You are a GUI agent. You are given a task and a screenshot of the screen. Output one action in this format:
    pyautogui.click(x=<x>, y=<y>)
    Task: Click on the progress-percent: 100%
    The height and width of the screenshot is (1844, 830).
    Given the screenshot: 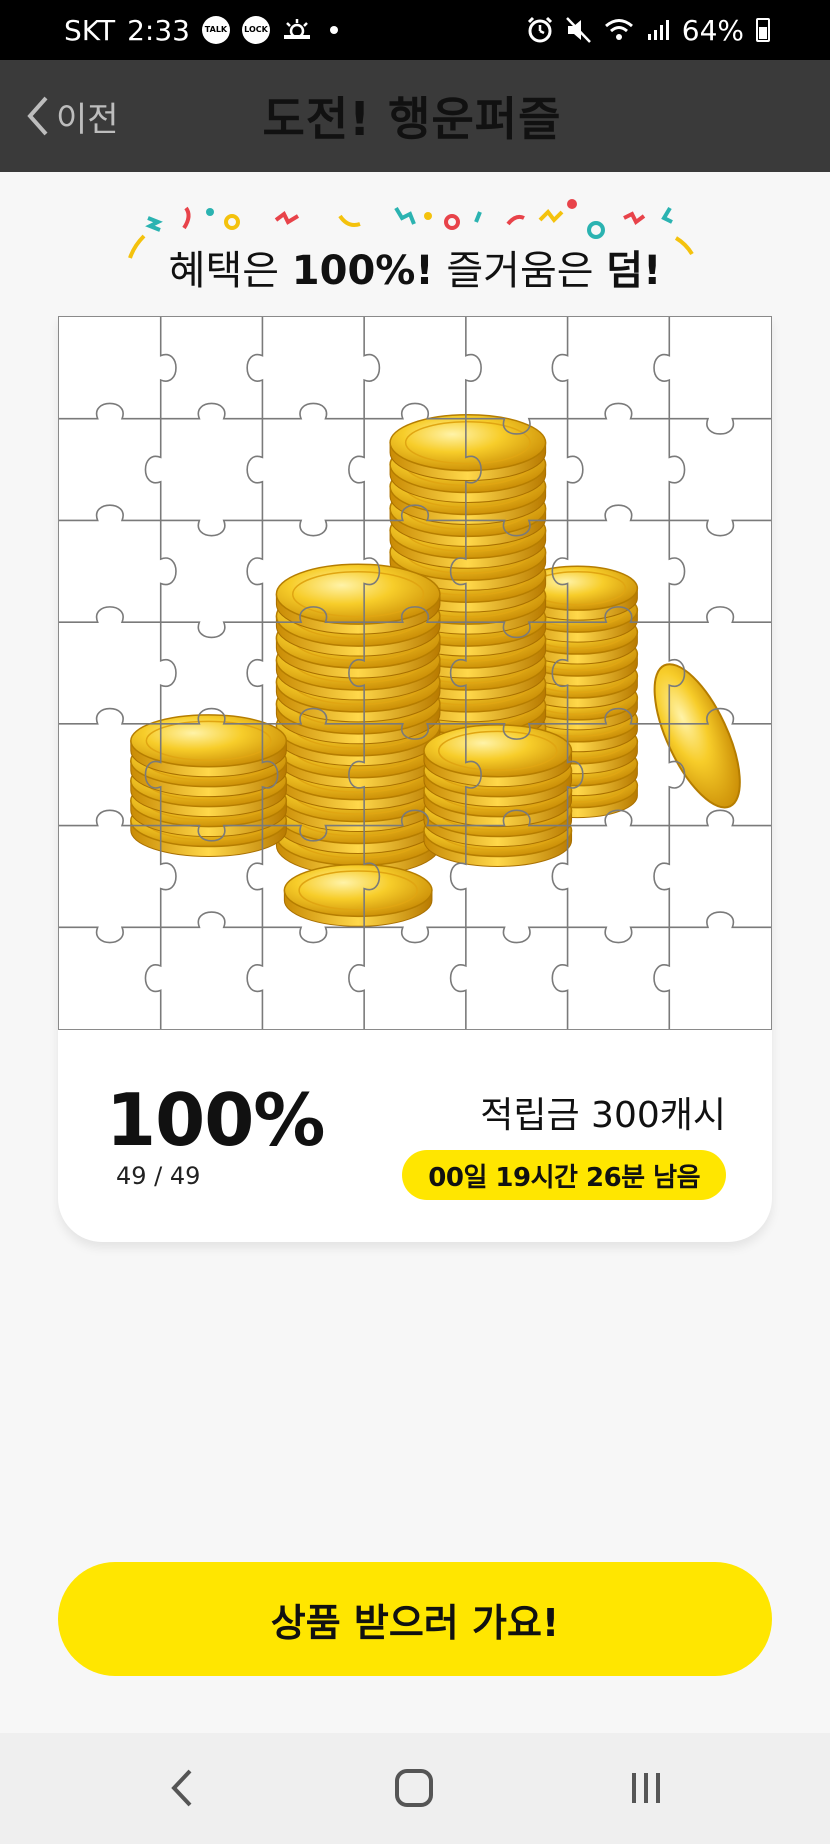 What is the action you would take?
    pyautogui.click(x=215, y=1120)
    